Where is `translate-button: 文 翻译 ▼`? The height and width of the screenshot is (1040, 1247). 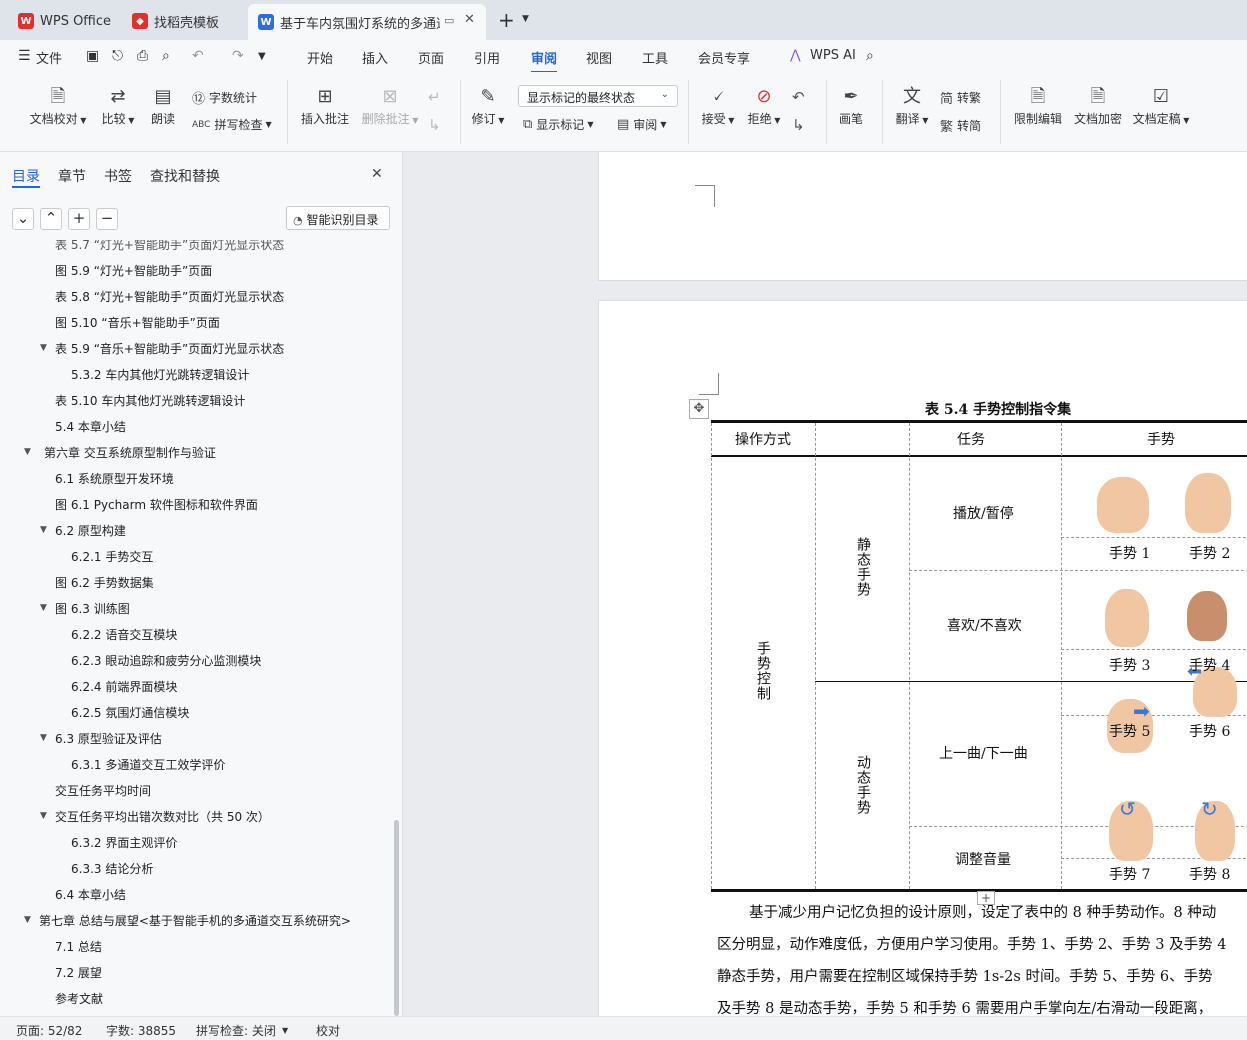 translate-button: 文 翻译 ▼ is located at coordinates (912, 105).